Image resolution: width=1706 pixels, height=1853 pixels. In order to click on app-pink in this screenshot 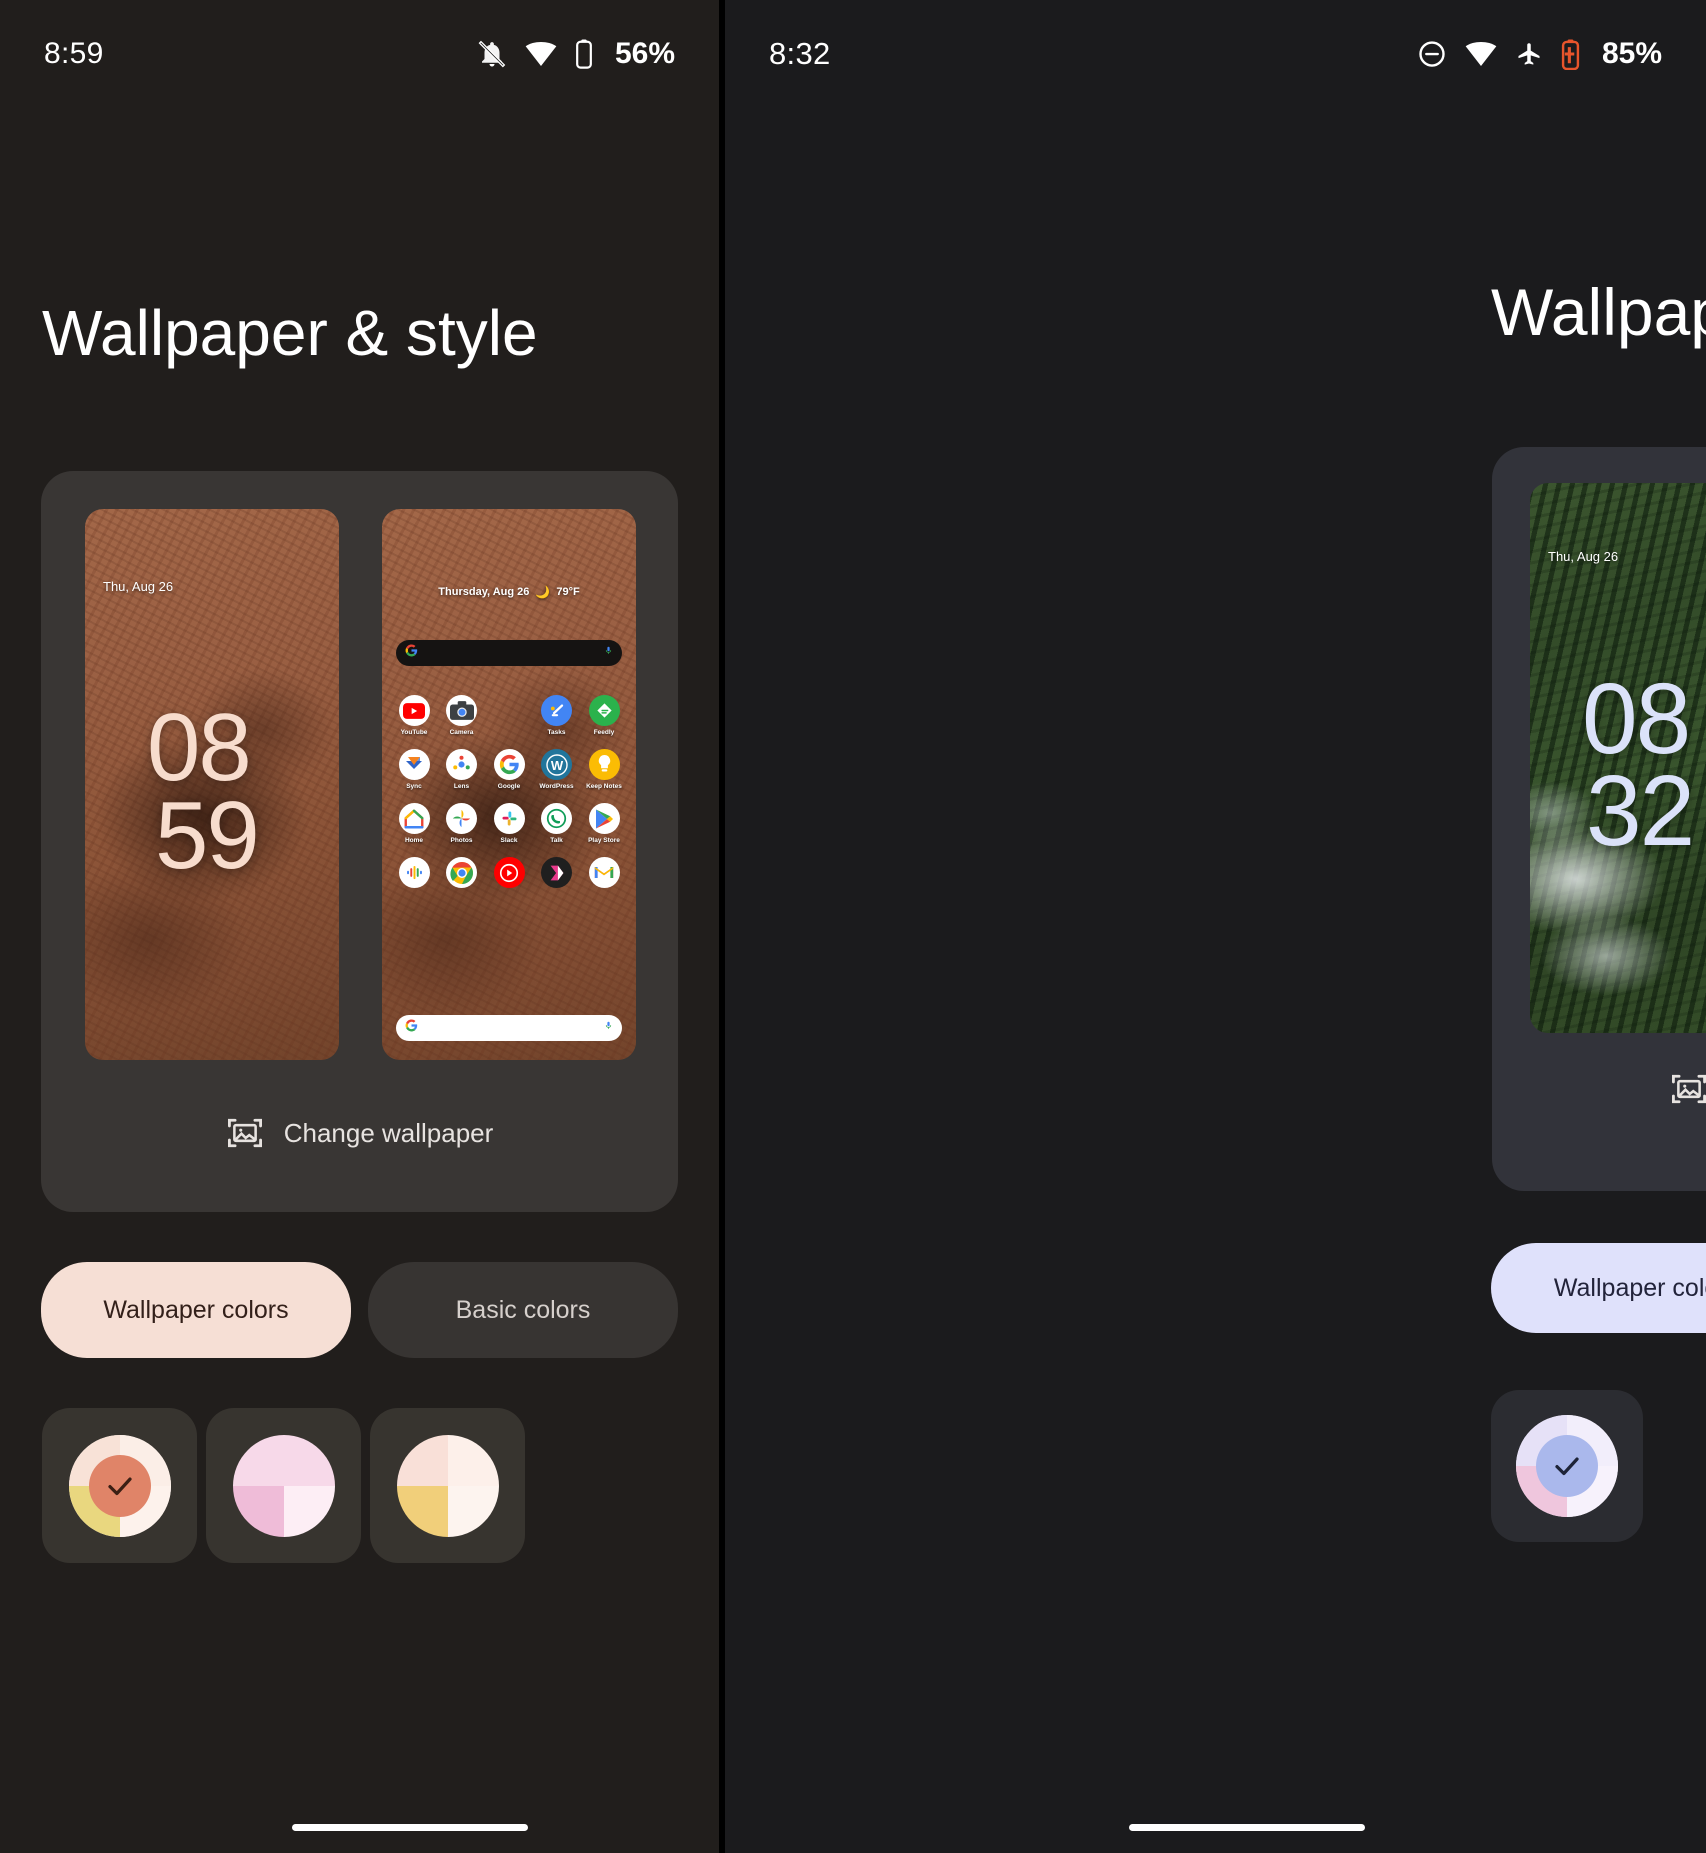, I will do `click(557, 872)`.